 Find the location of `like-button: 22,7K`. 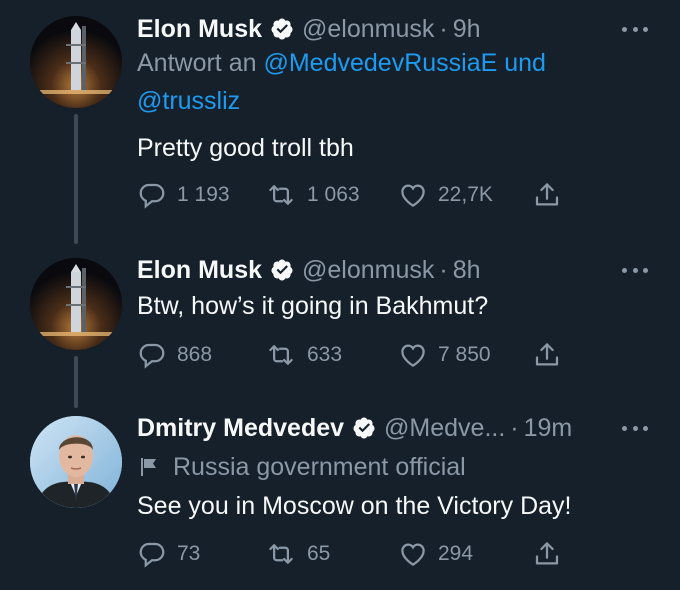

like-button: 22,7K is located at coordinates (465, 195).